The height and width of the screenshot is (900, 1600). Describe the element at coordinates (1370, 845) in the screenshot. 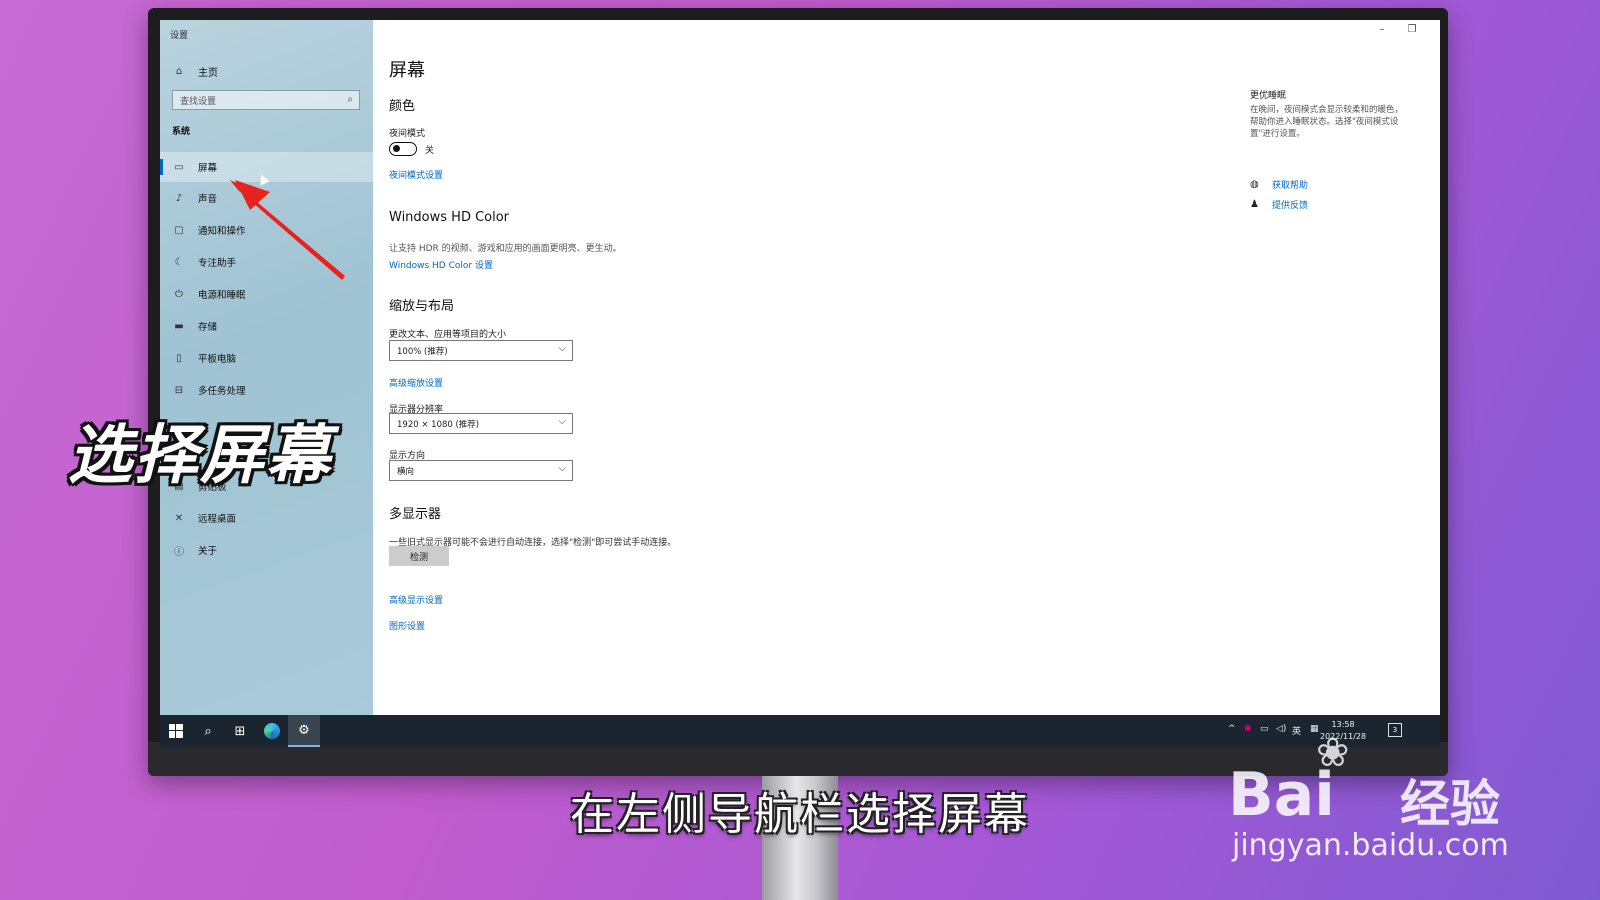

I see `watermark-url: jingyan.baidu.com` at that location.